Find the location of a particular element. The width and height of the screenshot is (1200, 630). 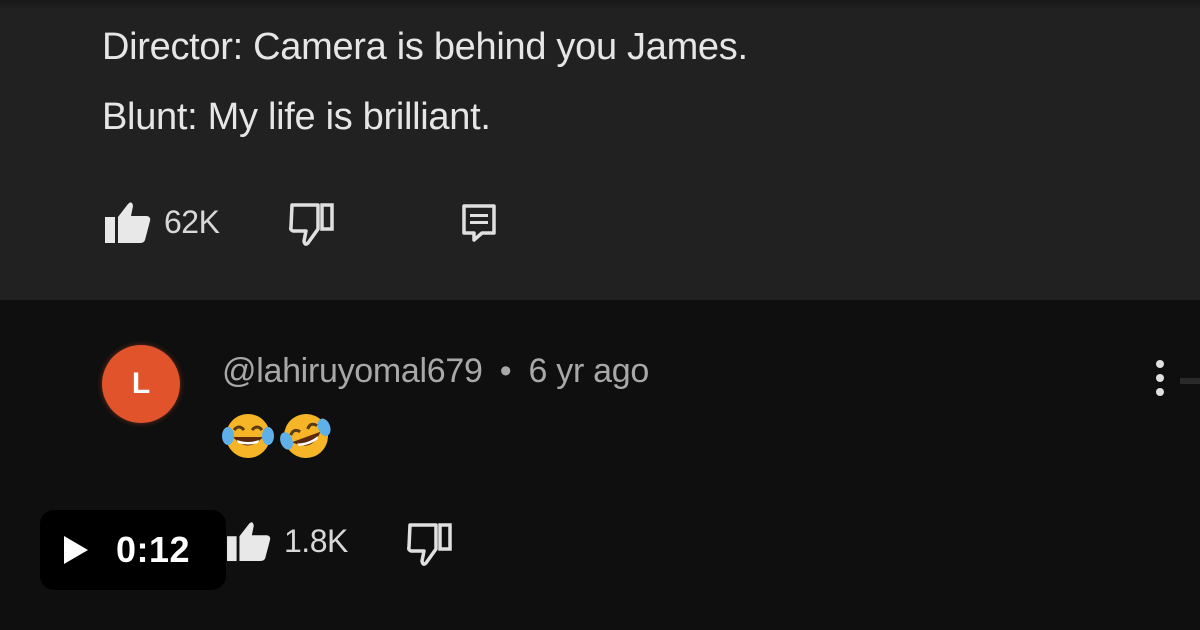

comment-dislike-button is located at coordinates (313, 224).